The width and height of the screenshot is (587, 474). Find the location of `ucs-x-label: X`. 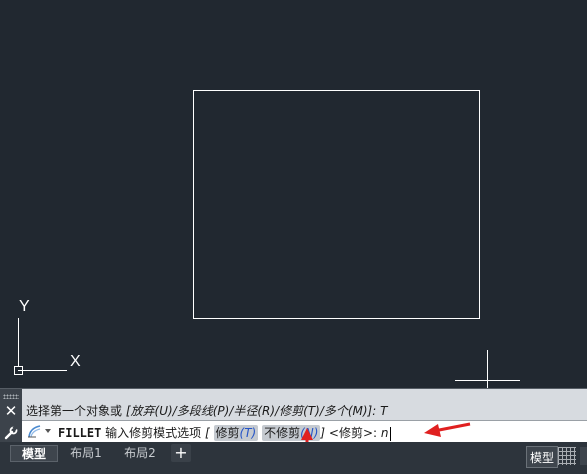

ucs-x-label: X is located at coordinates (75, 361).